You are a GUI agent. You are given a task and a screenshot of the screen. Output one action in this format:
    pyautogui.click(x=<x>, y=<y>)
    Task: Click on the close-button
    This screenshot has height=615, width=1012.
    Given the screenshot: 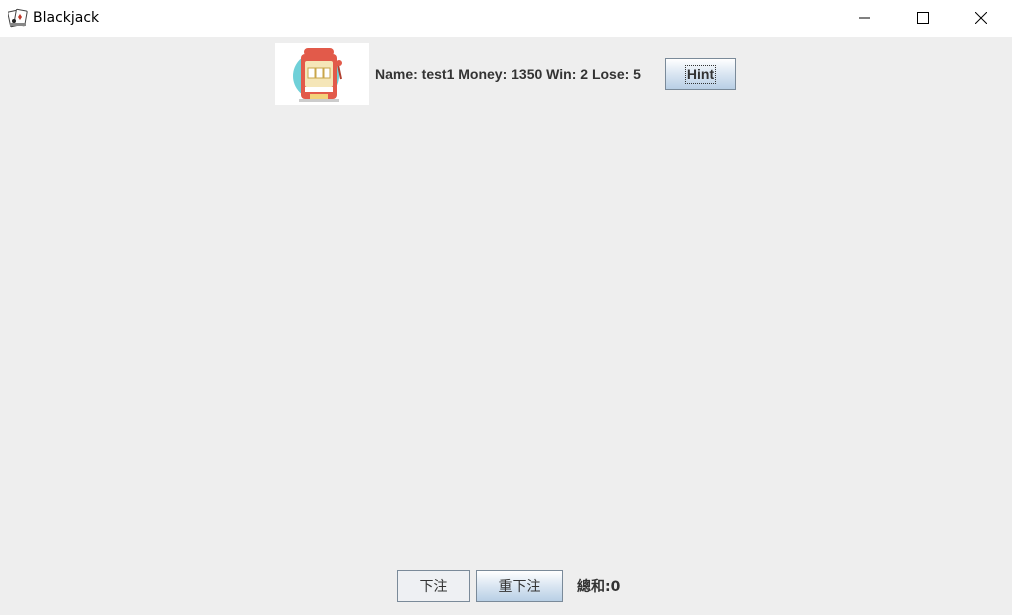 What is the action you would take?
    pyautogui.click(x=981, y=18)
    